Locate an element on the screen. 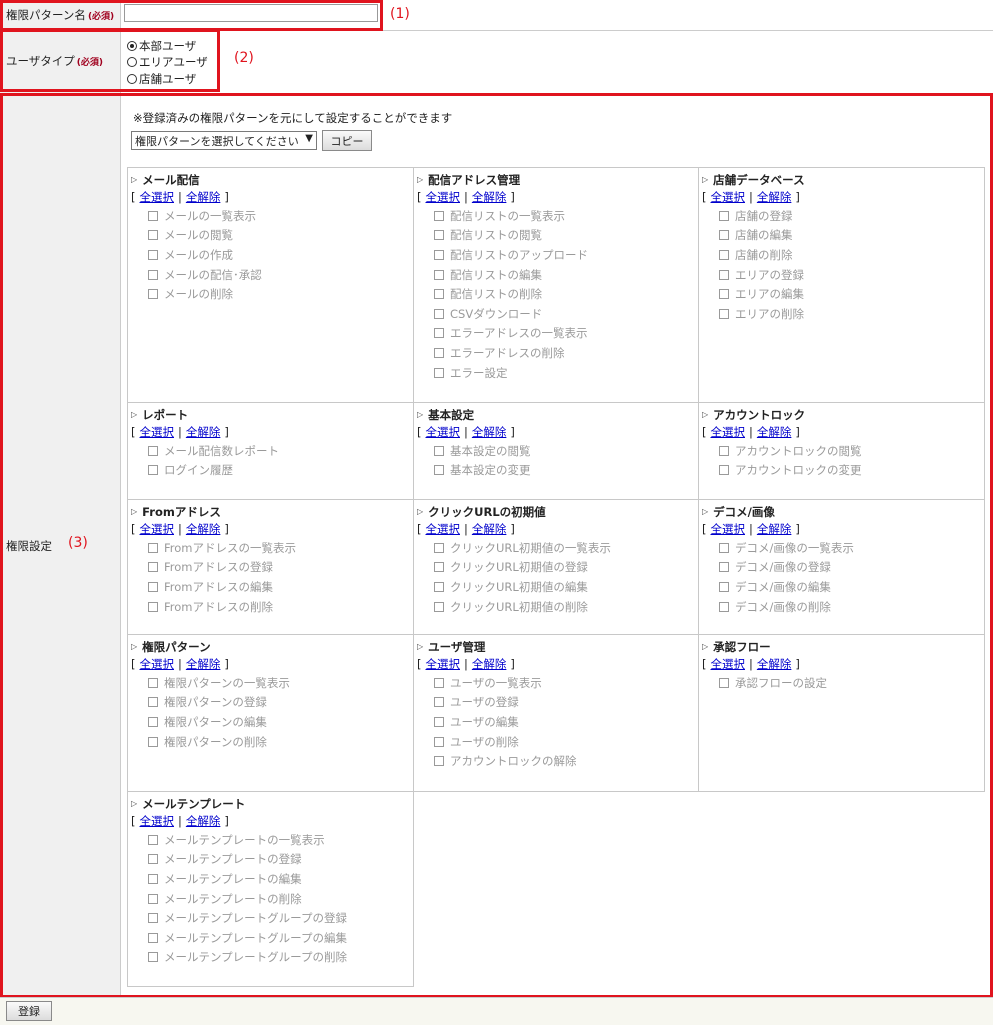  footer-bar is located at coordinates (496, 1011).